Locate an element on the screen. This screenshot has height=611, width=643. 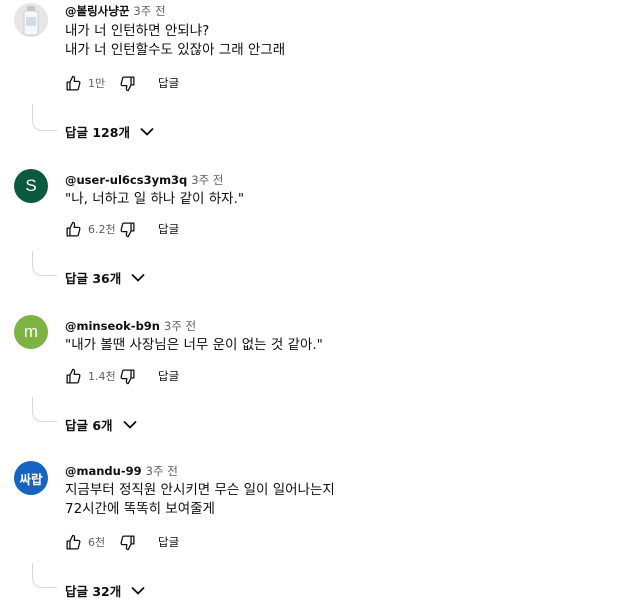
comment-text: 지금부터 정직원 안시키면 무슨 일이 일어나는지 72시간에 똑똑히 보여줄게 is located at coordinates (200, 500).